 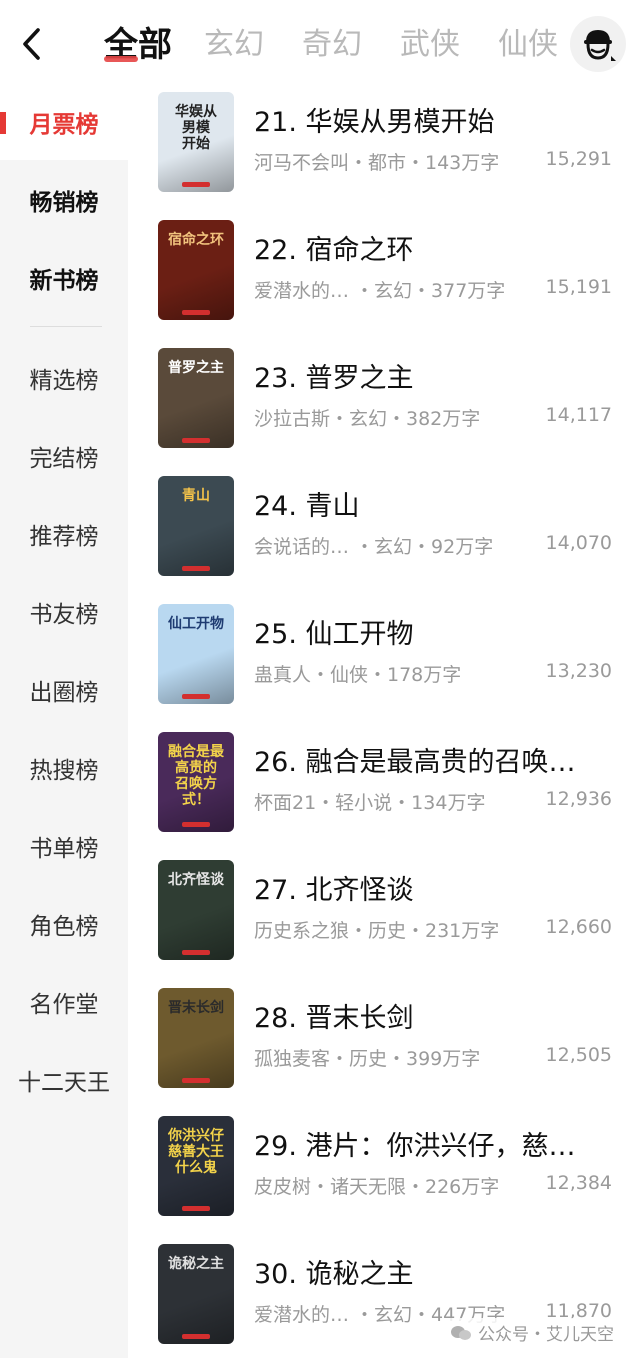 What do you see at coordinates (377, 163) in the screenshot?
I see `book-meta: 河马不会叫・都市・143万字` at bounding box center [377, 163].